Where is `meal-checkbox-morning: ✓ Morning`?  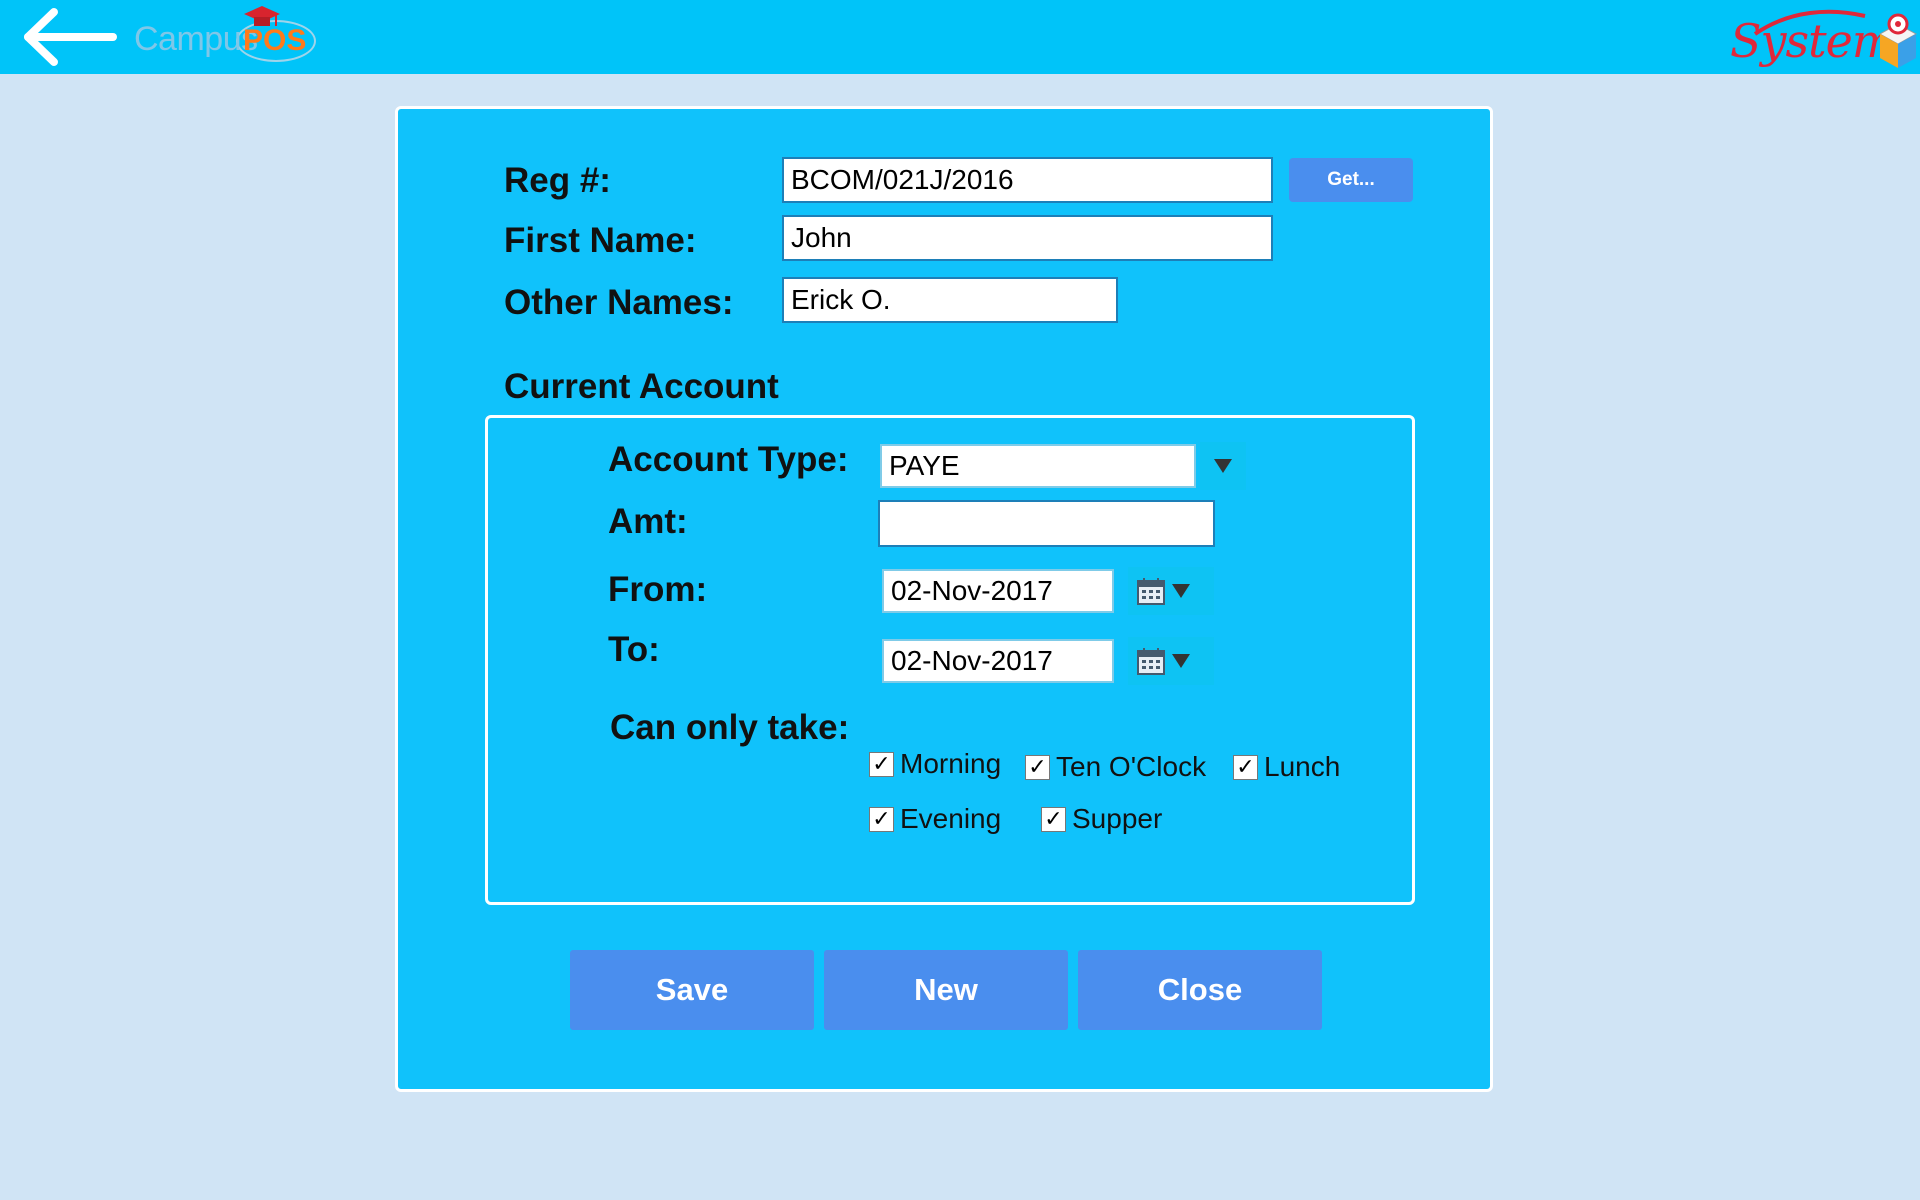 meal-checkbox-morning: ✓ Morning is located at coordinates (935, 764).